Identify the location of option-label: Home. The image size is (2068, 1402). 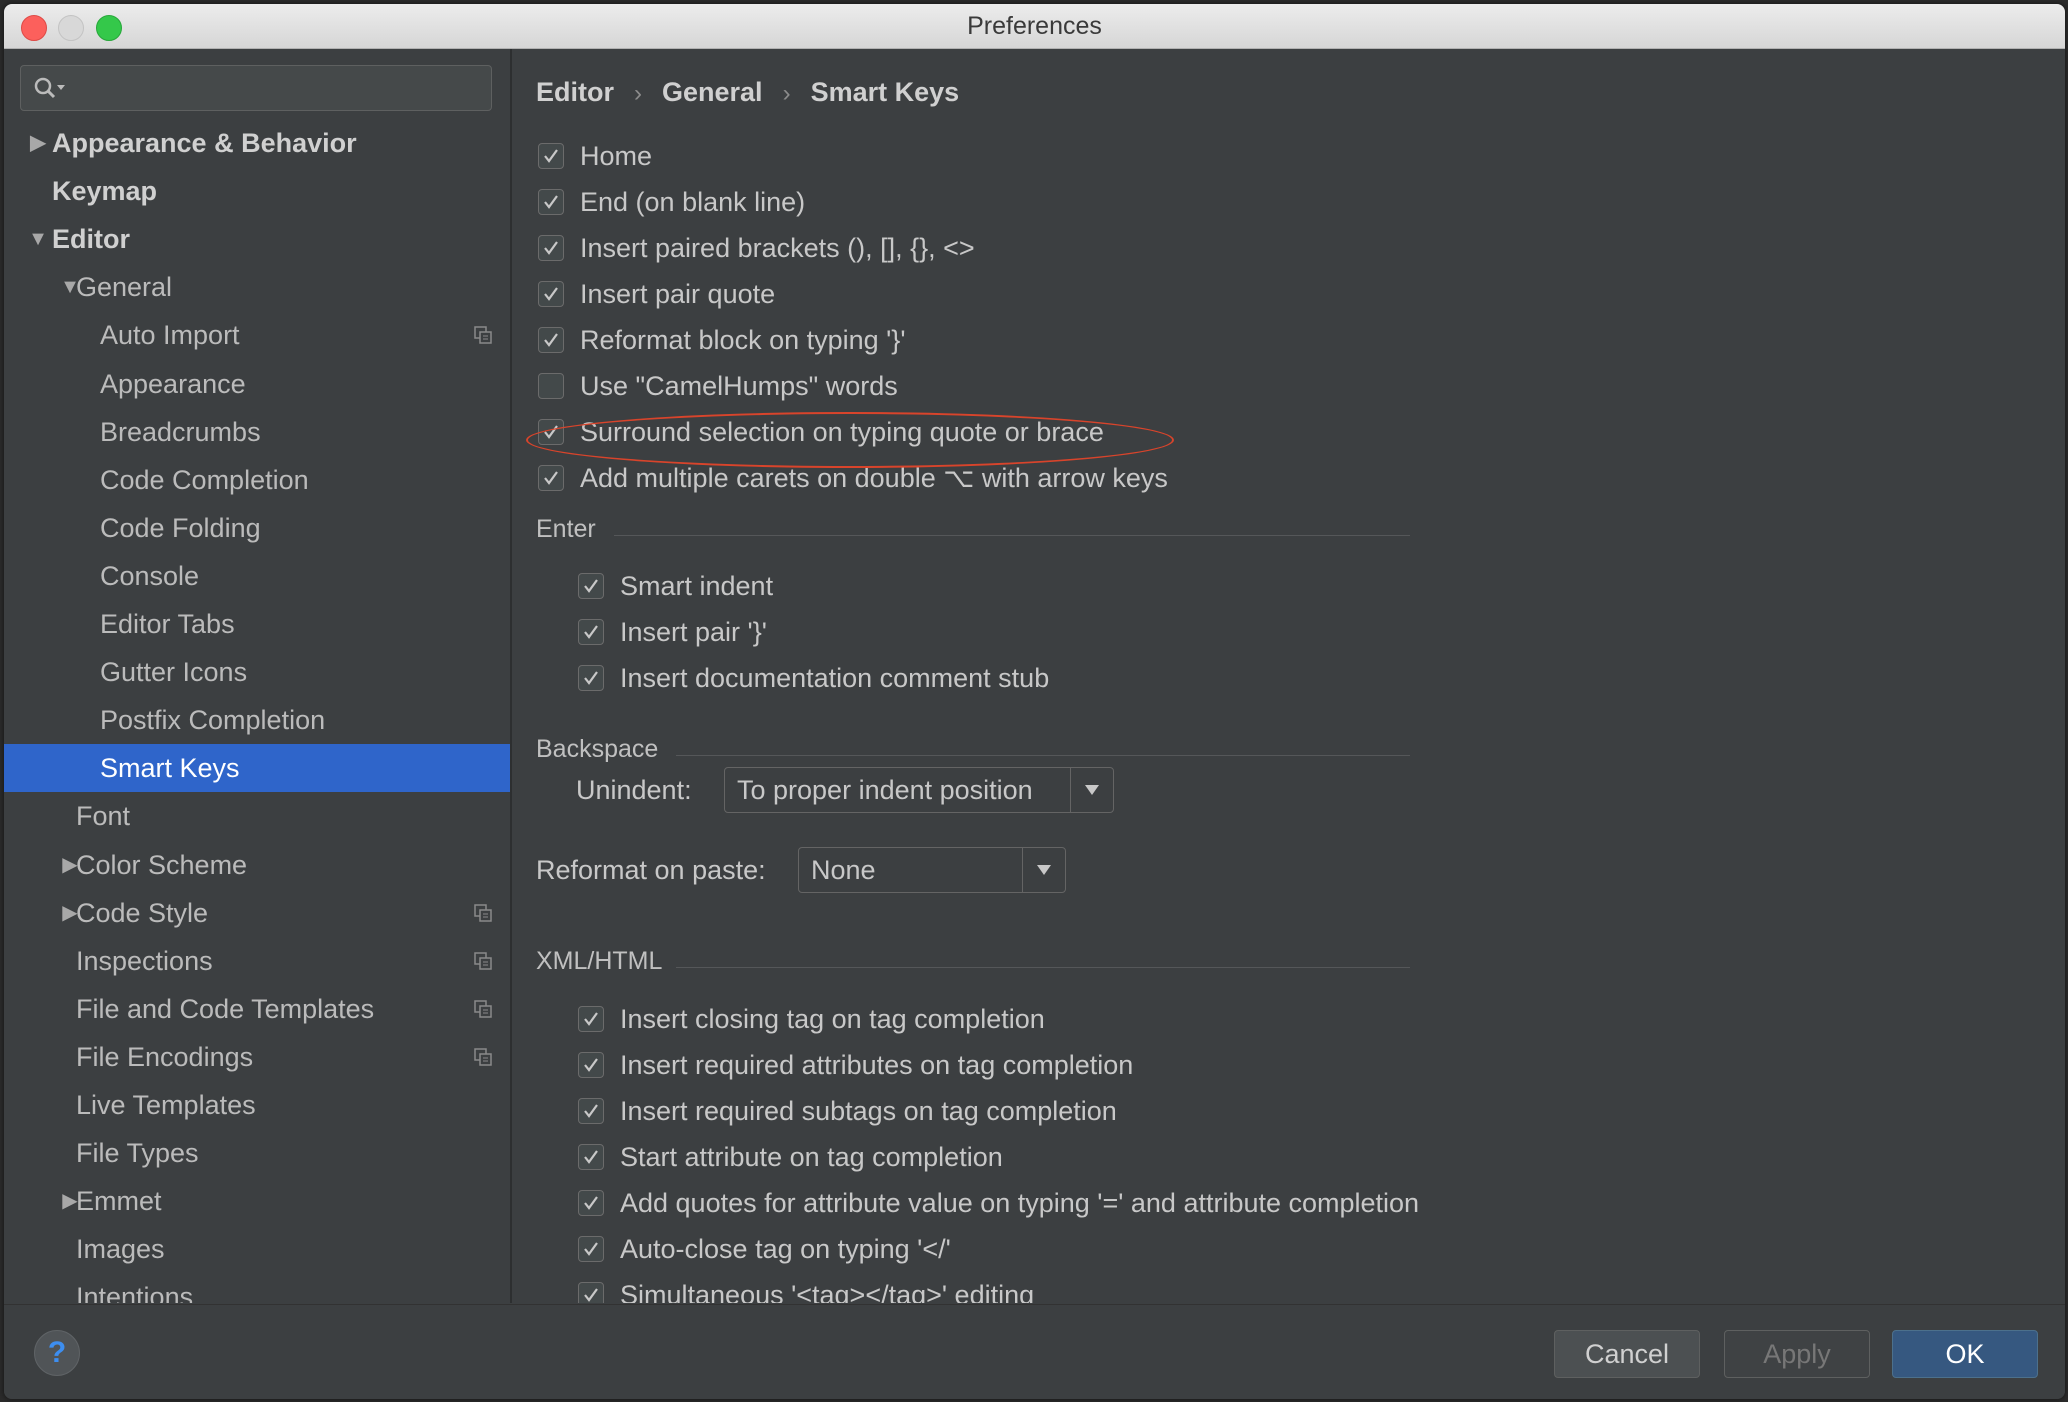
(616, 156).